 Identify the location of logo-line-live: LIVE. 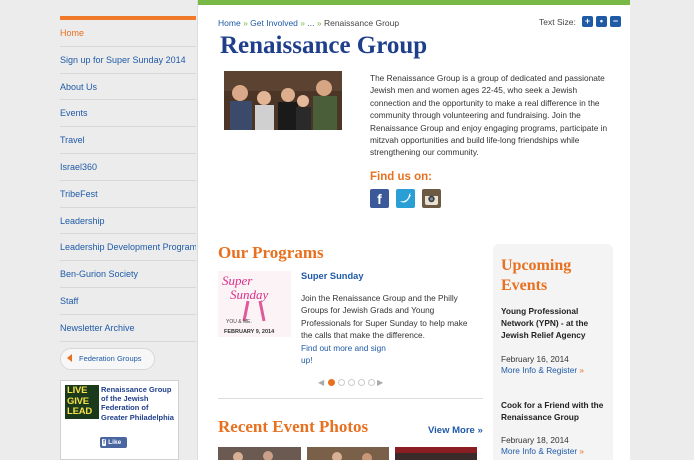
(77, 390).